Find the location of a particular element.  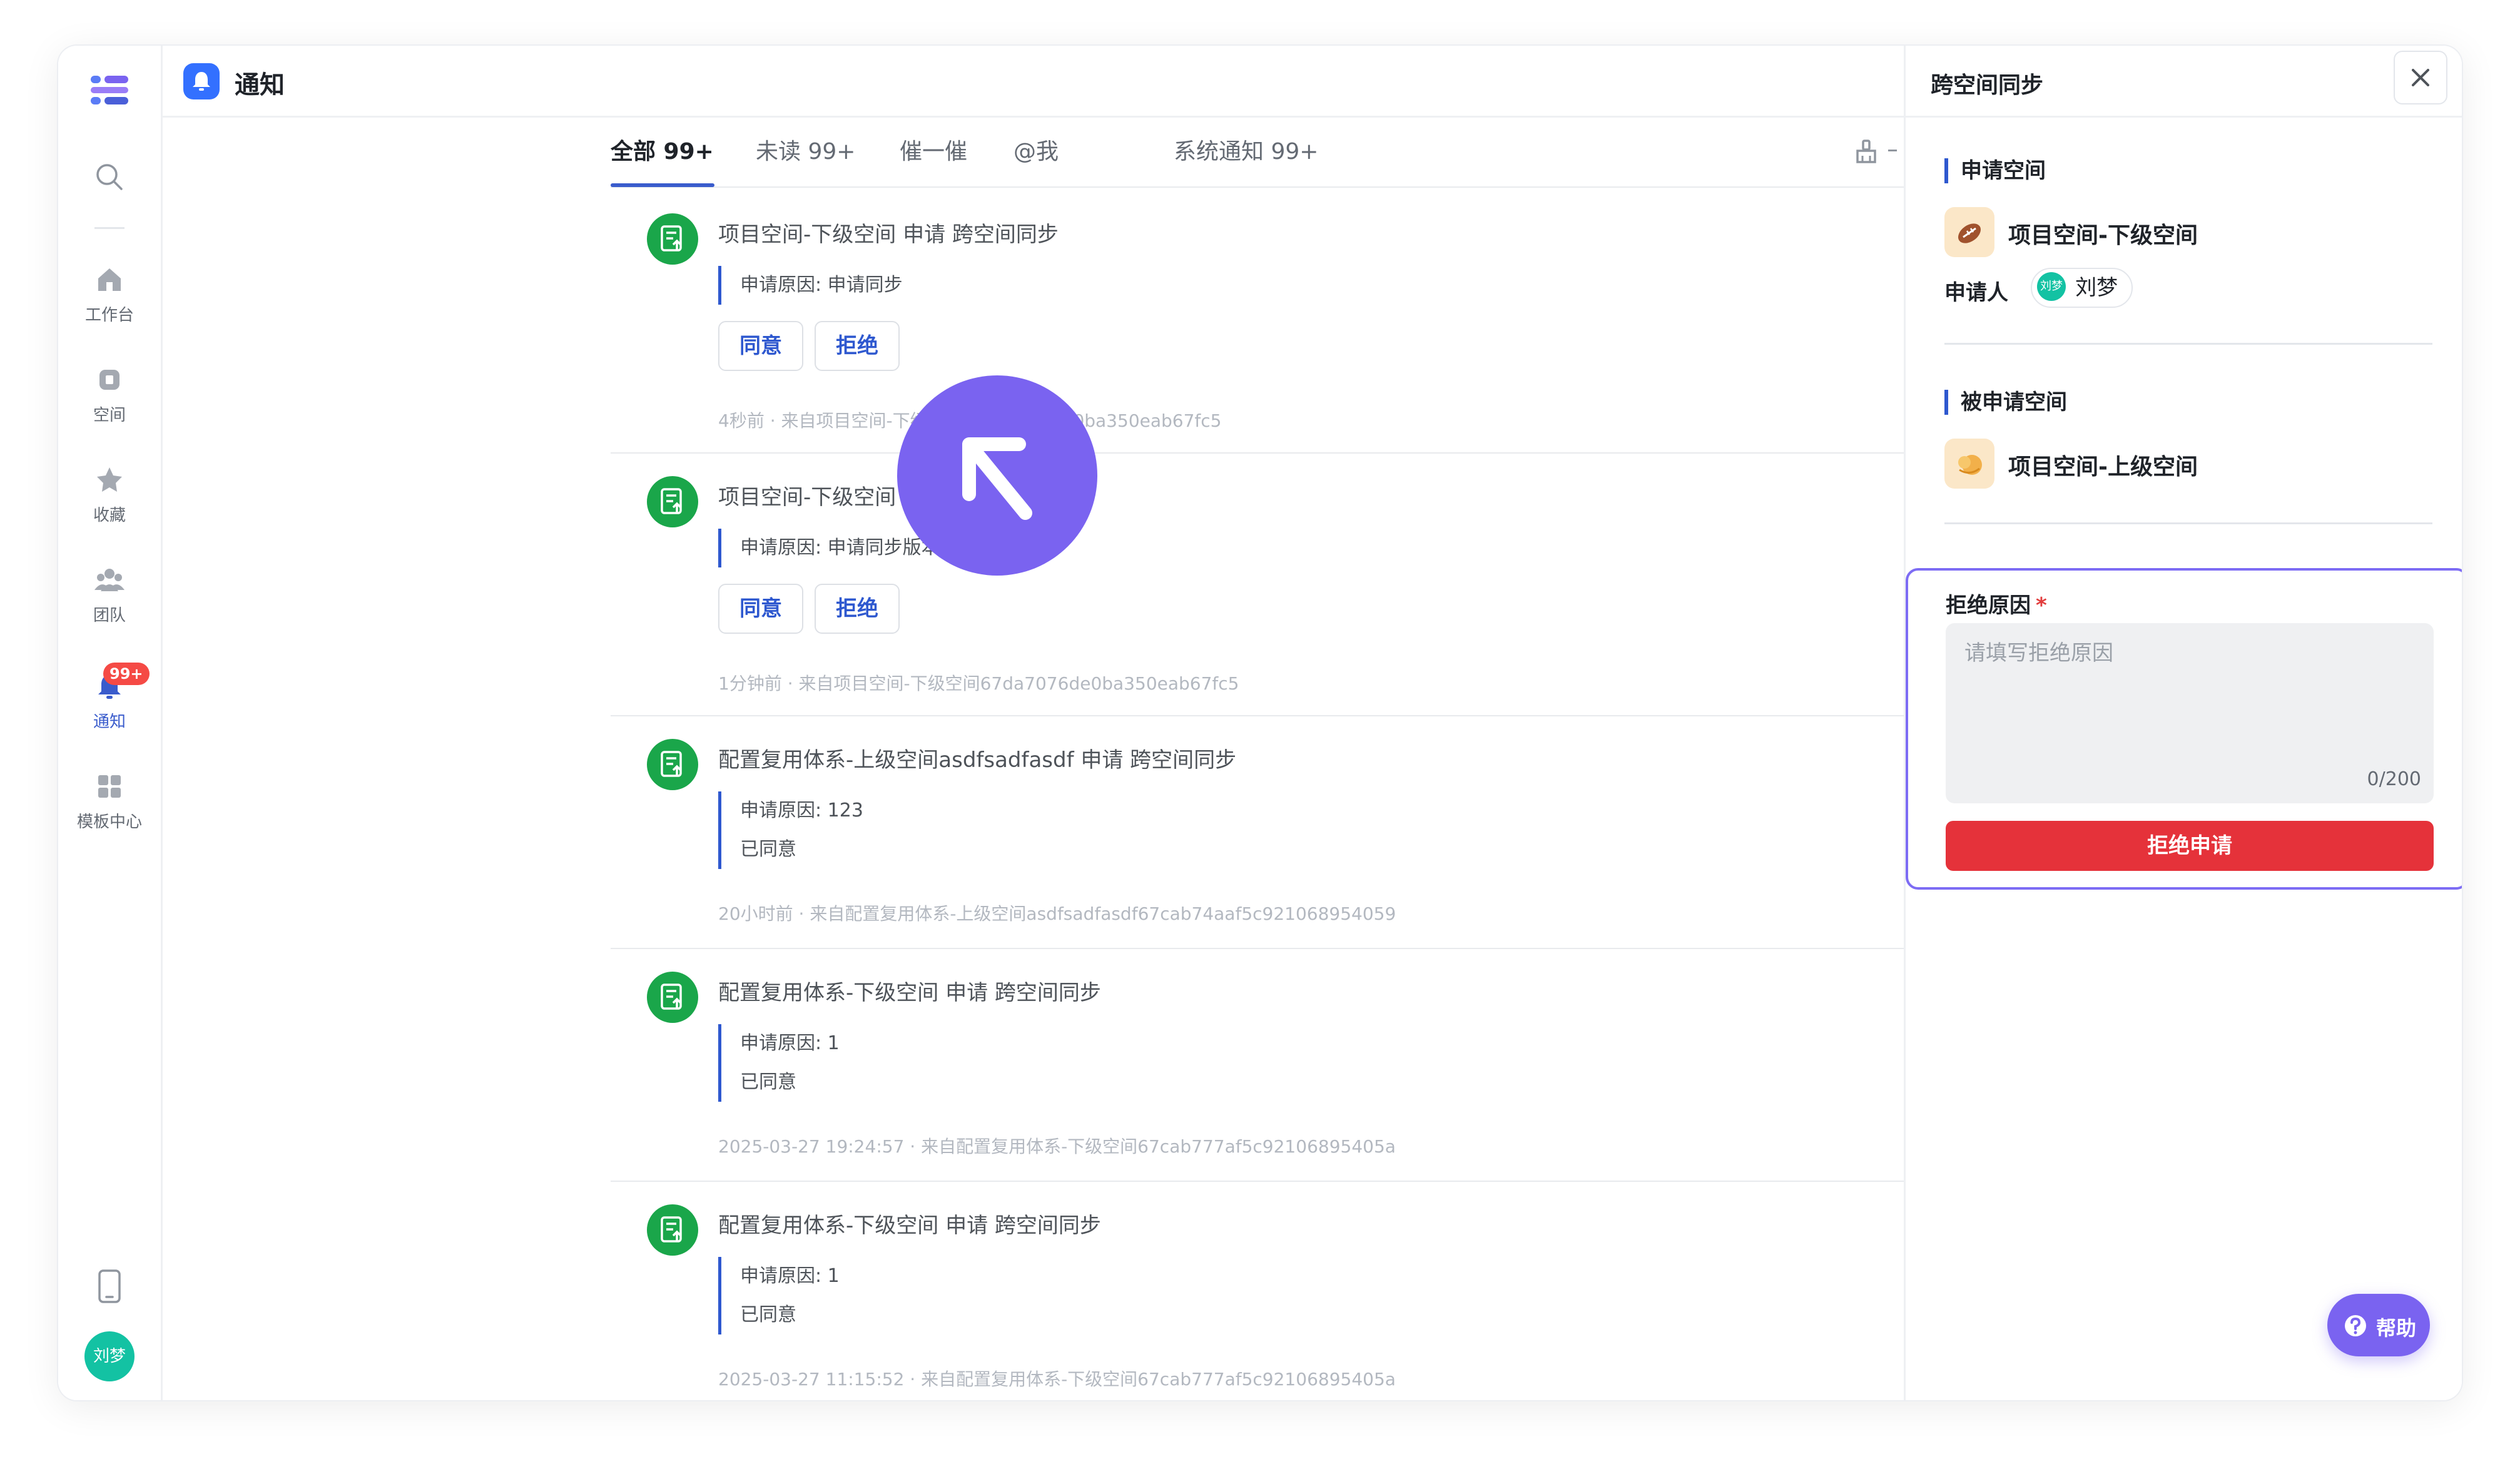

target-space-name: 项目空间-上级空间 is located at coordinates (2103, 467).